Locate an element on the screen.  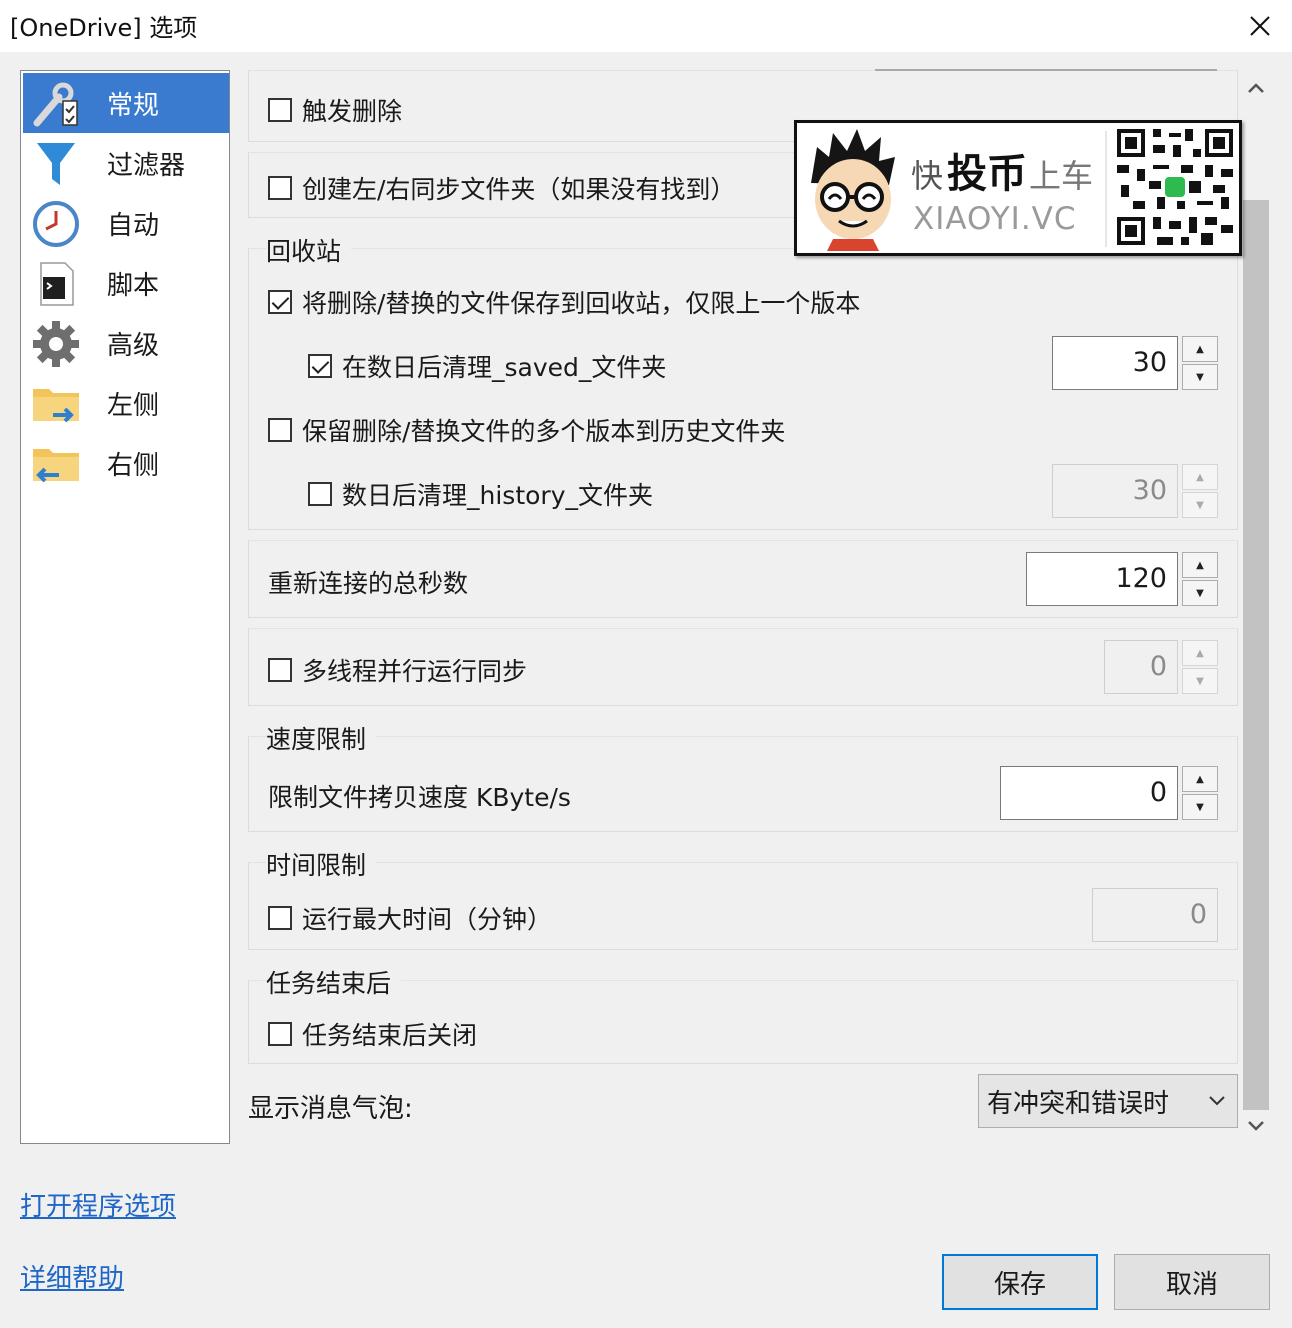
speed-stepper: 0 ▲ ▼ is located at coordinates (1109, 793).